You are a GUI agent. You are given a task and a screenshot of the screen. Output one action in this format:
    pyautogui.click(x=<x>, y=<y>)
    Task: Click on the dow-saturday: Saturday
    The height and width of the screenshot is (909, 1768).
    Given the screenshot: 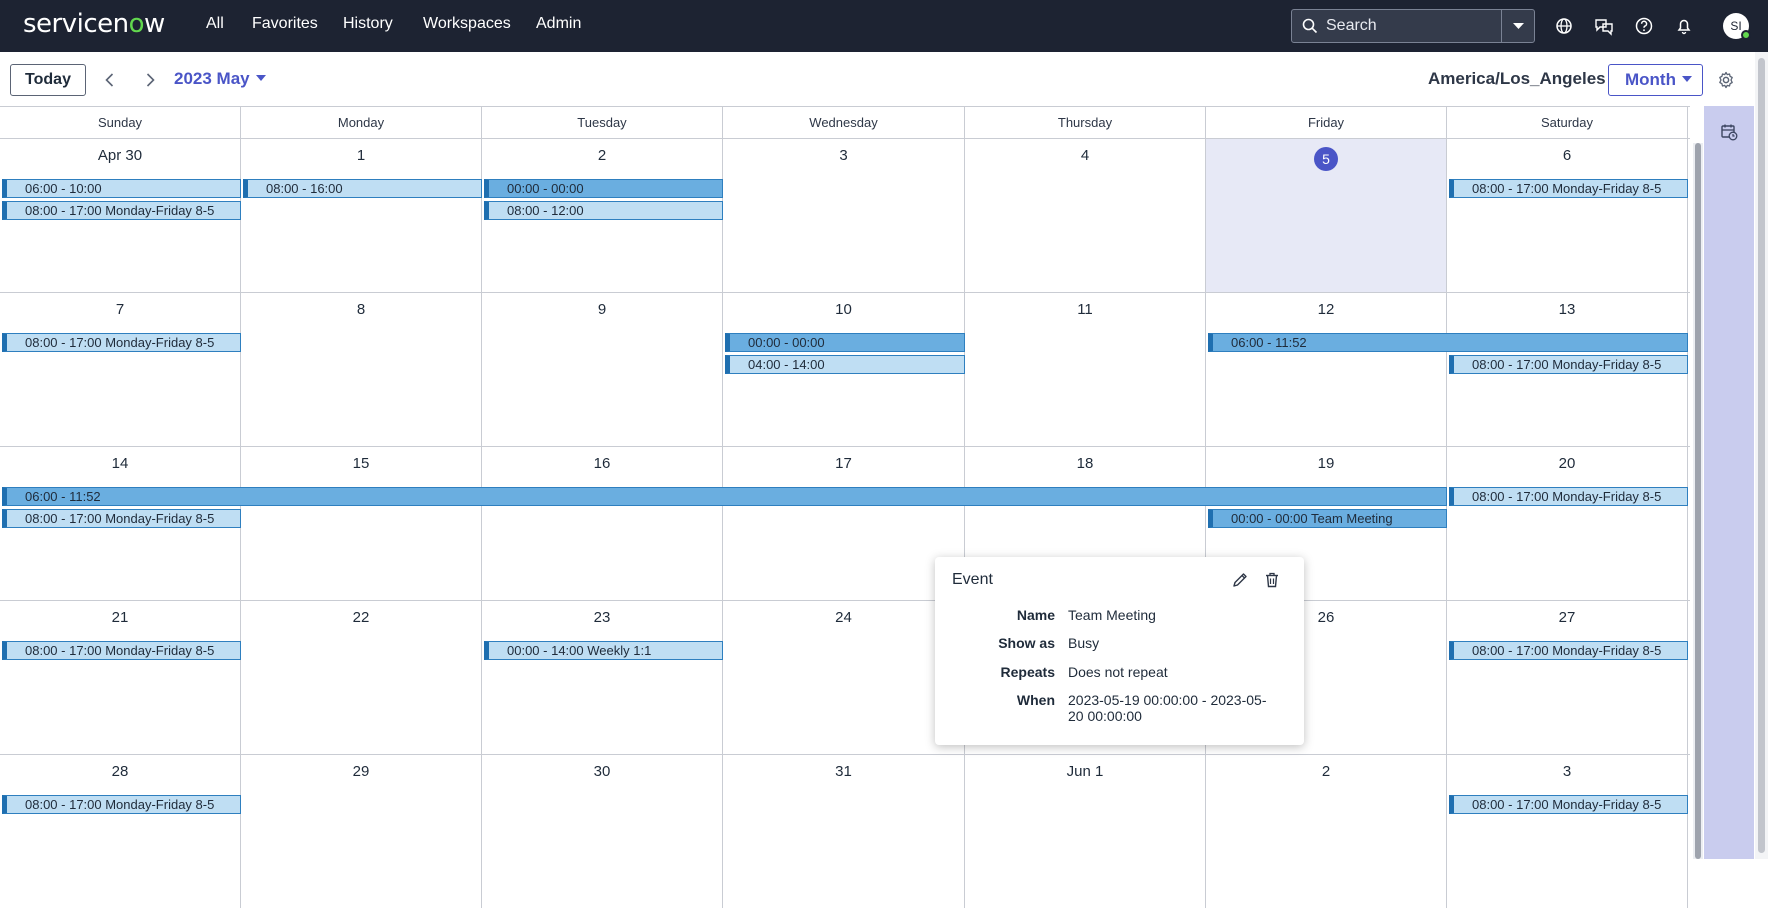 What is the action you would take?
    pyautogui.click(x=1567, y=123)
    